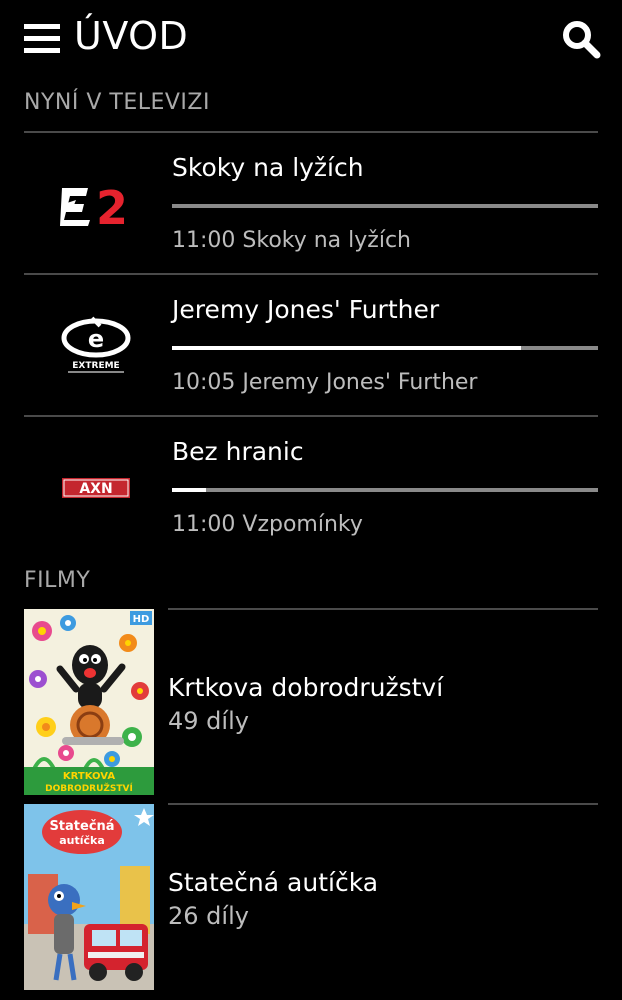  I want to click on page-title: ÚVOD, so click(131, 36).